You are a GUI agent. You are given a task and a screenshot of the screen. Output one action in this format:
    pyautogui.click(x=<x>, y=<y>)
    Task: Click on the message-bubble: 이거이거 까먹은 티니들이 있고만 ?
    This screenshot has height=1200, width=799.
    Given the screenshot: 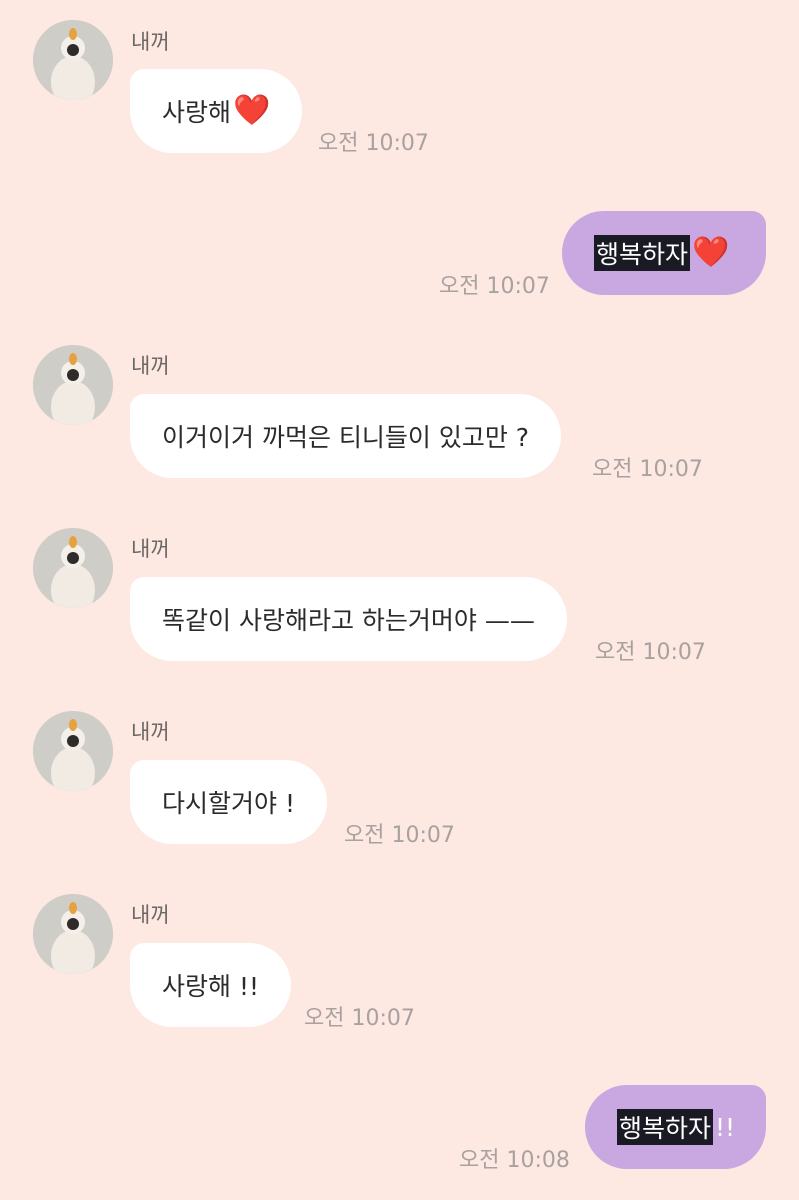 What is the action you would take?
    pyautogui.click(x=346, y=436)
    